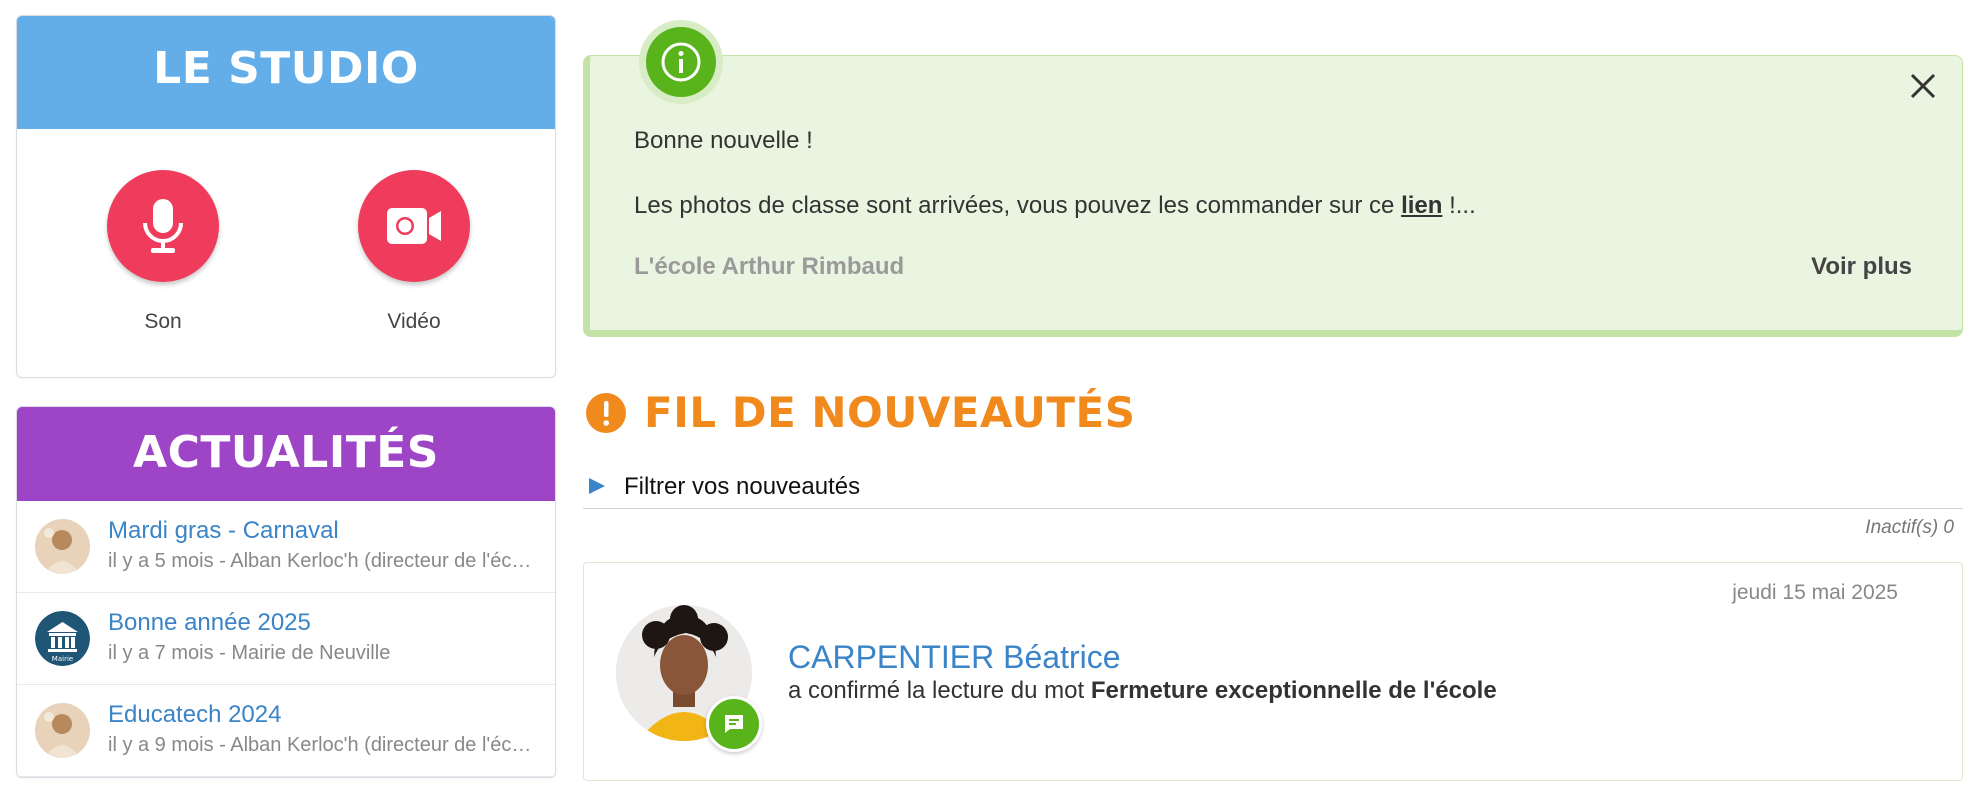 The width and height of the screenshot is (1973, 795). I want to click on feed-entry-action-text: a confirmé la lecture du mot, so click(939, 690).